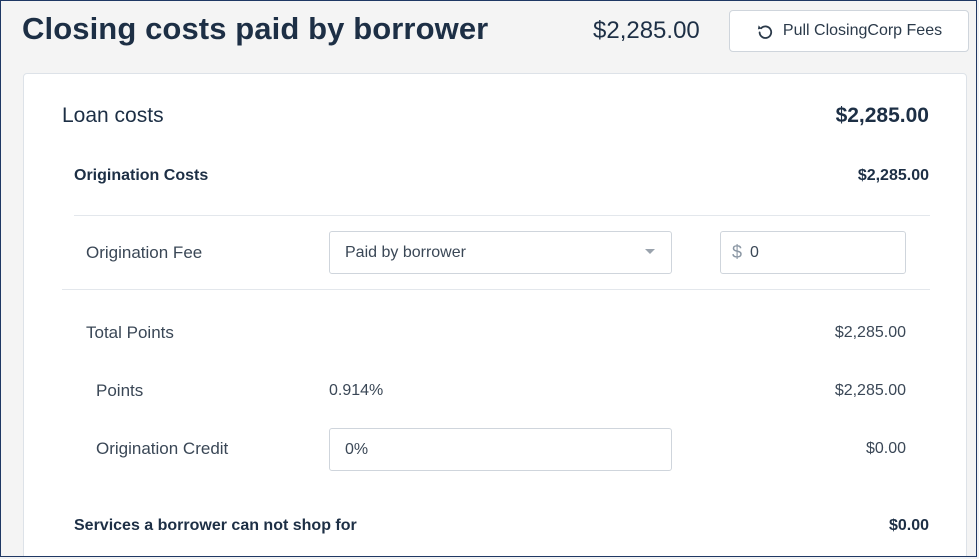 The height and width of the screenshot is (559, 979). What do you see at coordinates (646, 30) in the screenshot?
I see `header-total: $2,285.00` at bounding box center [646, 30].